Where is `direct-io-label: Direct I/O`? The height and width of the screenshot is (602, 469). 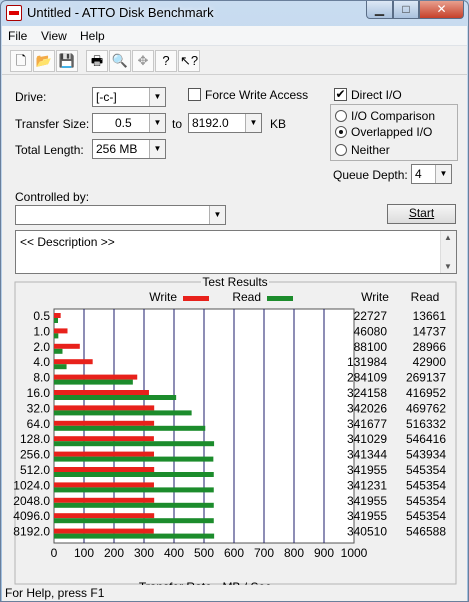
direct-io-label: Direct I/O is located at coordinates (376, 95).